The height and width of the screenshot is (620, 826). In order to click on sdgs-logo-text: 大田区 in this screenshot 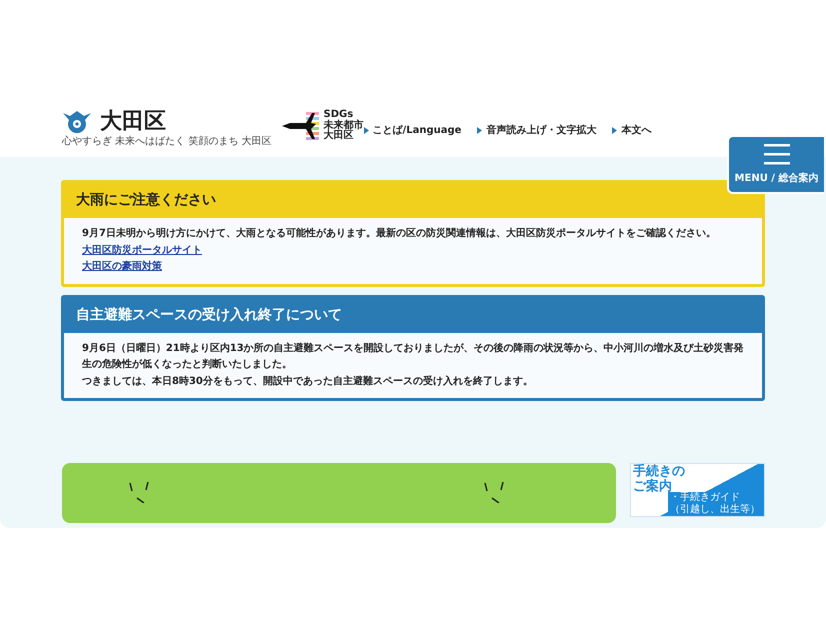, I will do `click(339, 136)`.